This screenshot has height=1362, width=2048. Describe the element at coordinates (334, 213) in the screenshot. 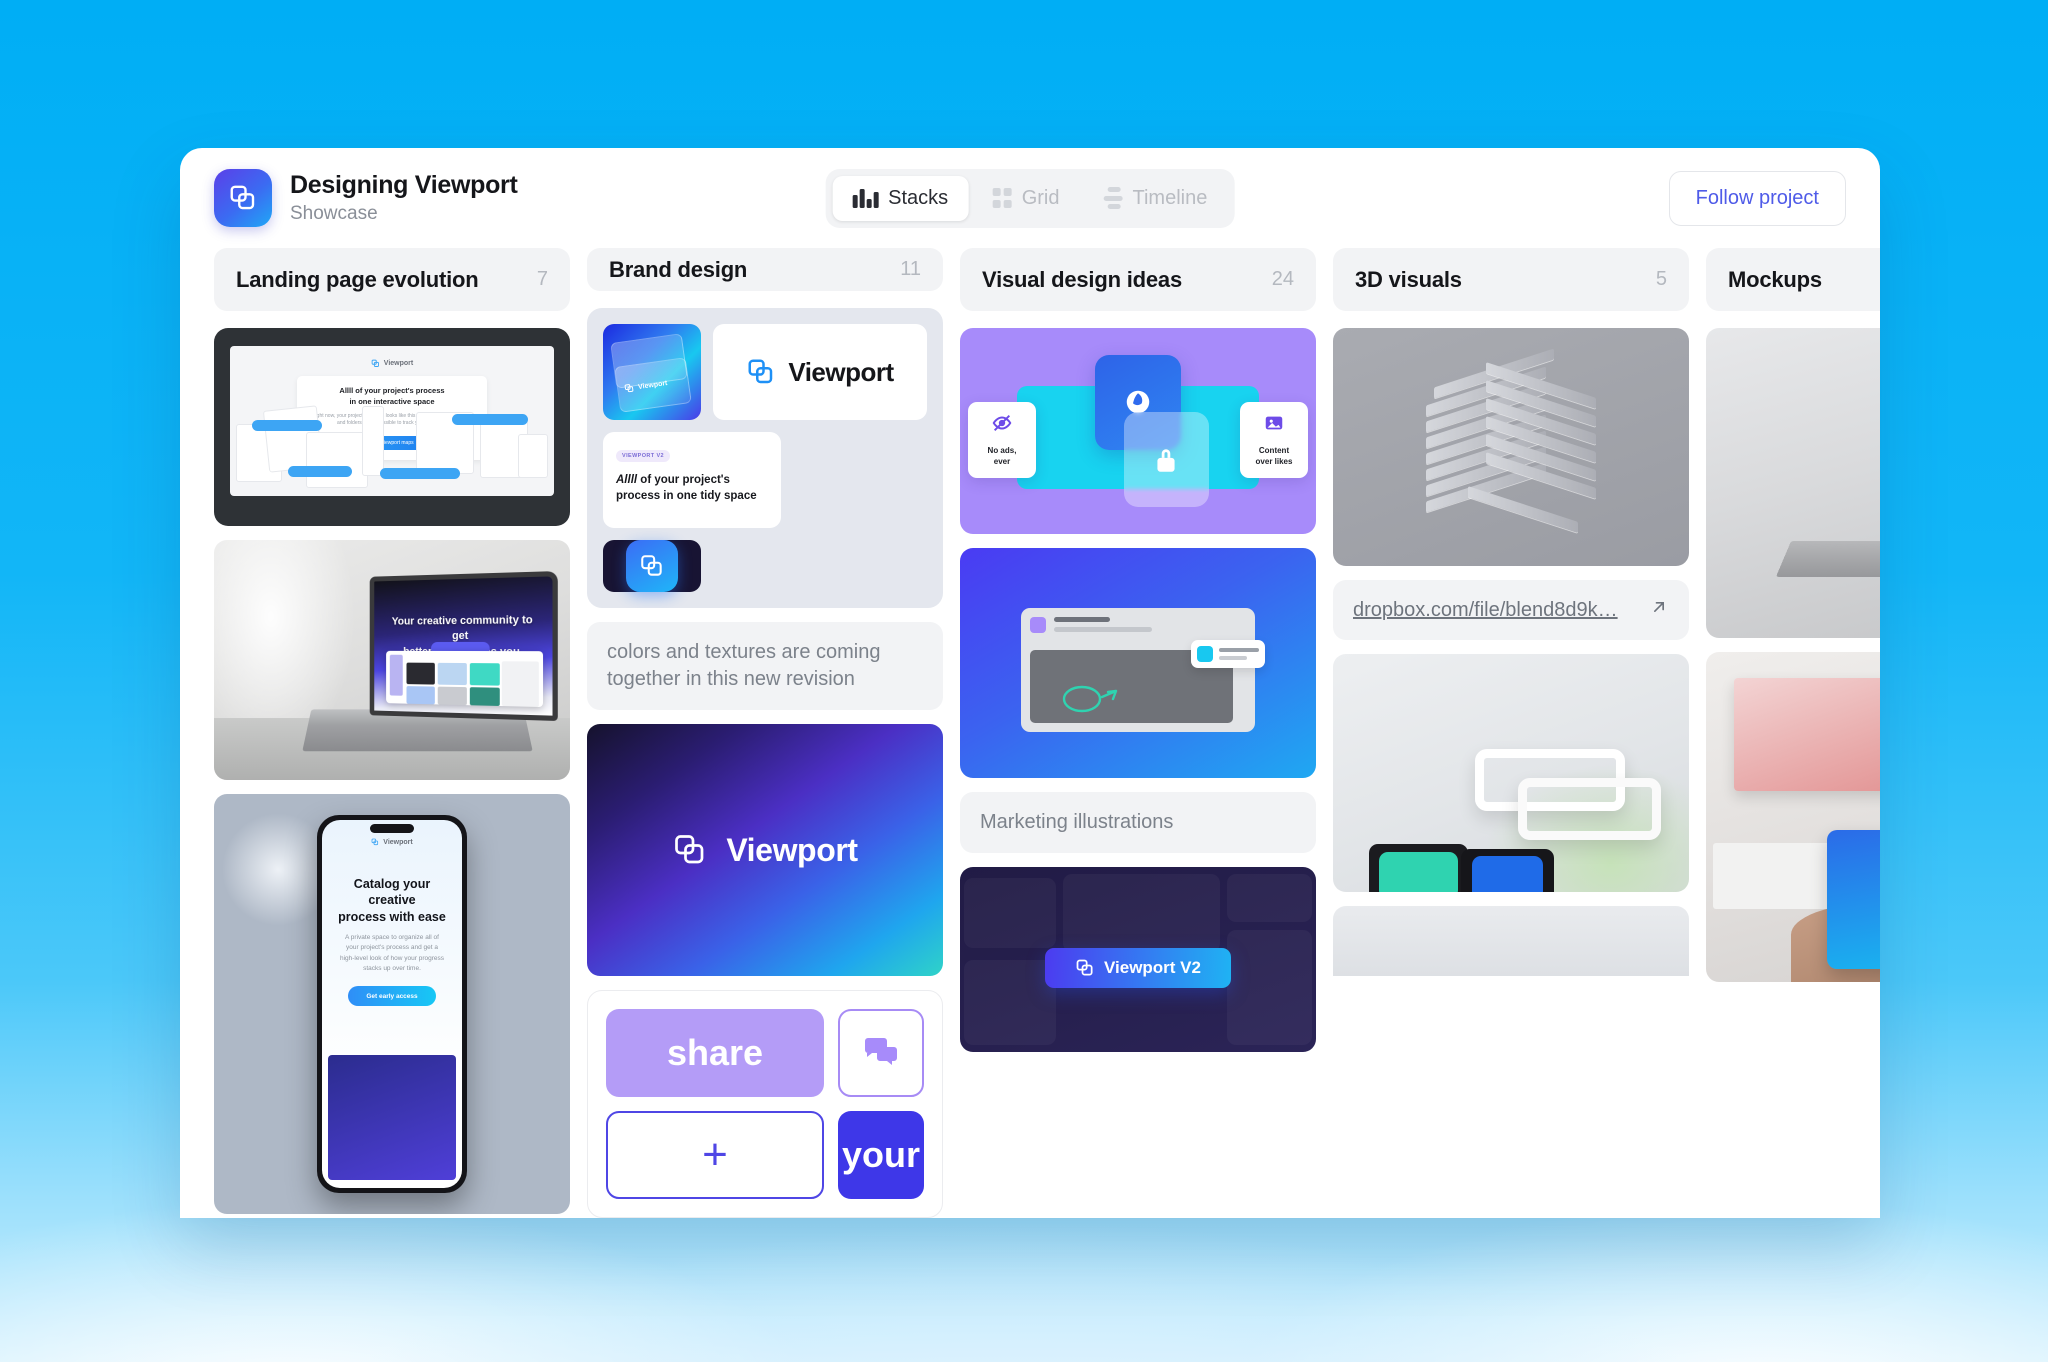

I see `project-subtitle: Showcase` at that location.